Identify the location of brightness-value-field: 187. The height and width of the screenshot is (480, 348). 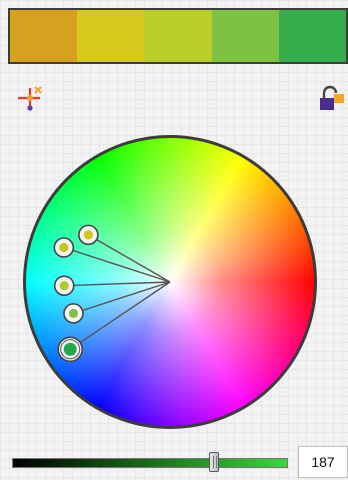
(323, 462).